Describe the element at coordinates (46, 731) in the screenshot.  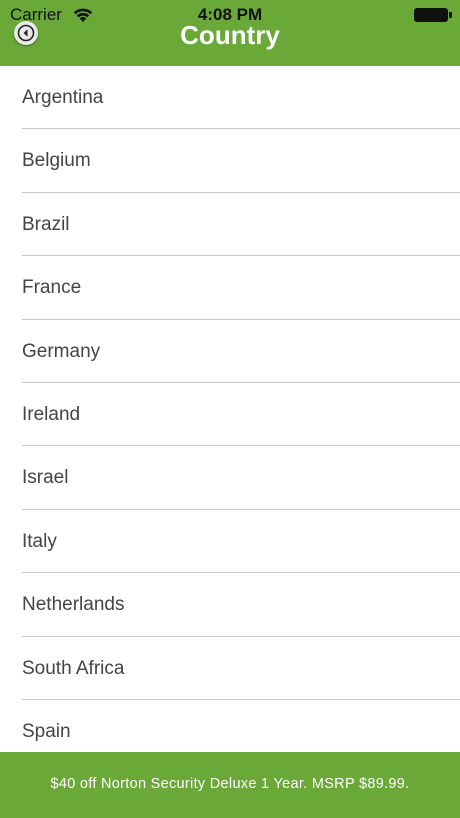
I see `list-item-label: Spain` at that location.